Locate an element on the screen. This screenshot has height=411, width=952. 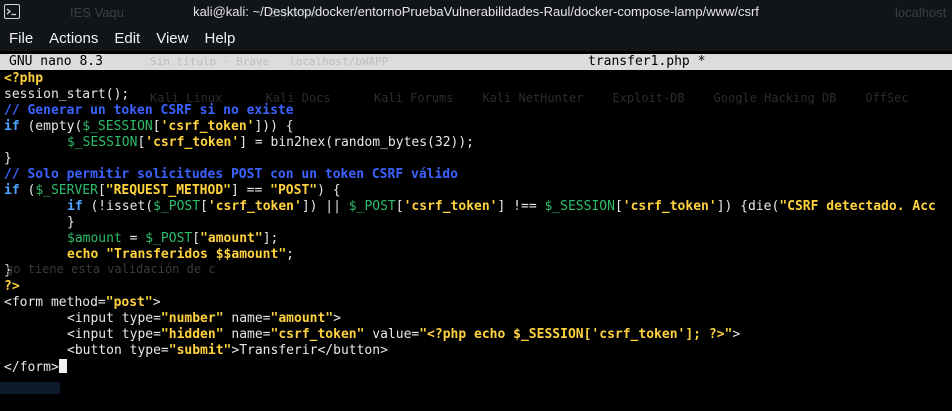
code-line-16: <input type="number" name="amount"> is located at coordinates (478, 319).